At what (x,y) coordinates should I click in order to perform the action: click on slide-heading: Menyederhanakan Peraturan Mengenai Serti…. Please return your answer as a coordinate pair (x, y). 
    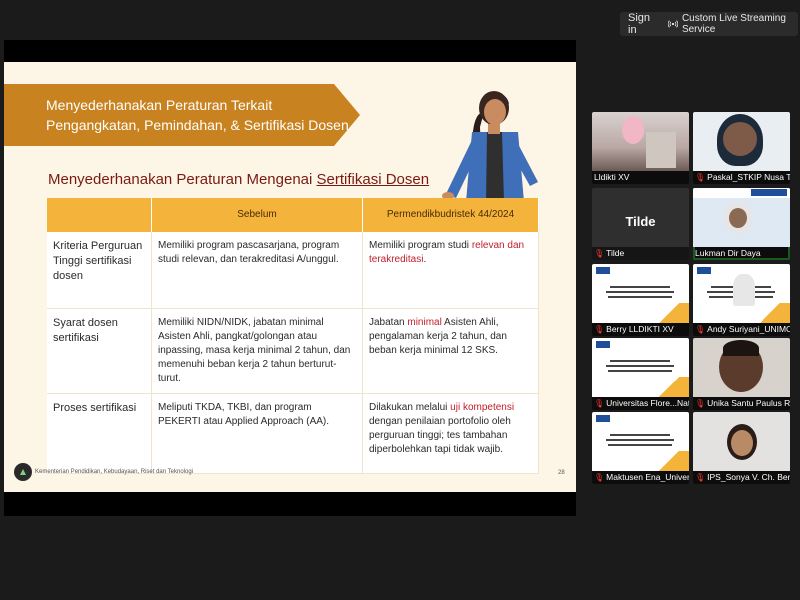
    Looking at the image, I should click on (238, 179).